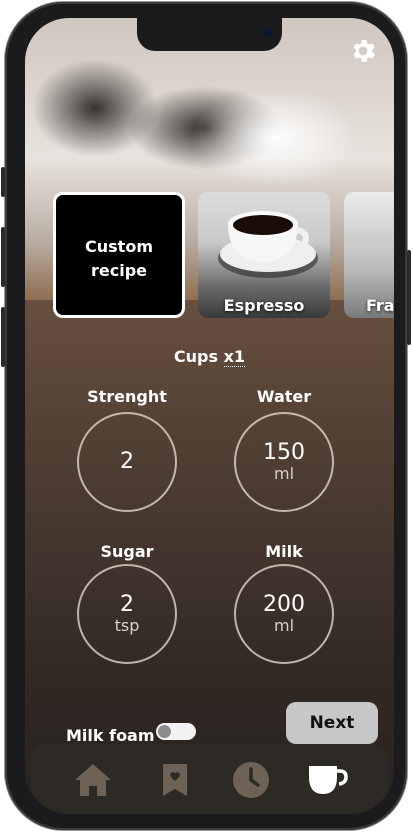 The width and height of the screenshot is (413, 833). Describe the element at coordinates (196, 356) in the screenshot. I see `cups-label: Cups` at that location.